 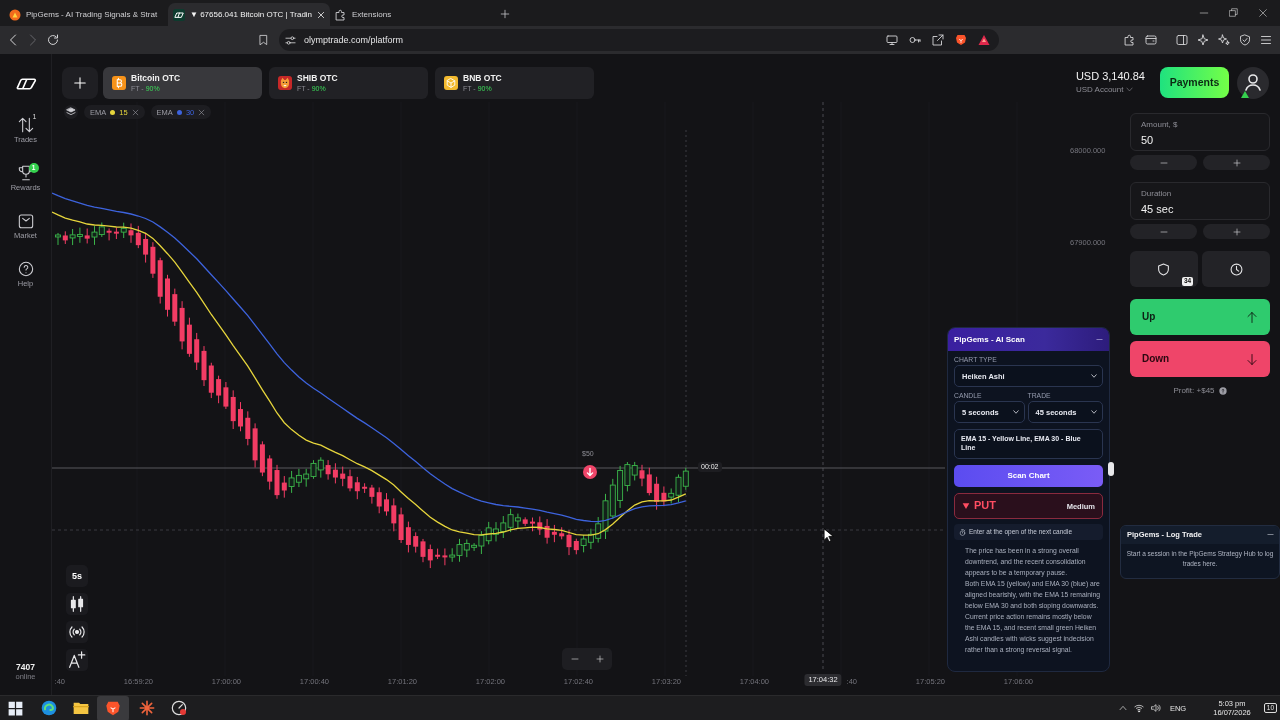 I want to click on flame-icon, so click(x=15, y=14).